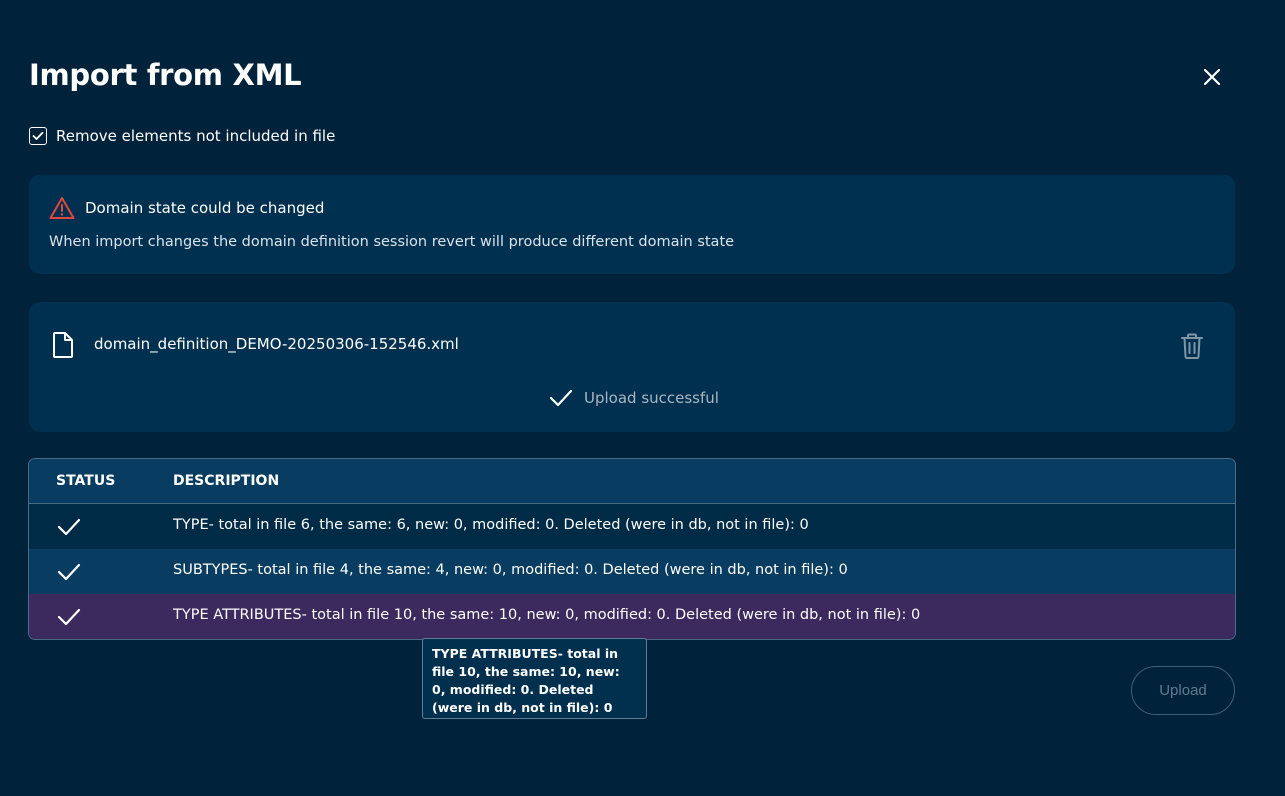 This screenshot has width=1285, height=796. I want to click on table-header: STATUS DESCRIPTION, so click(632, 481).